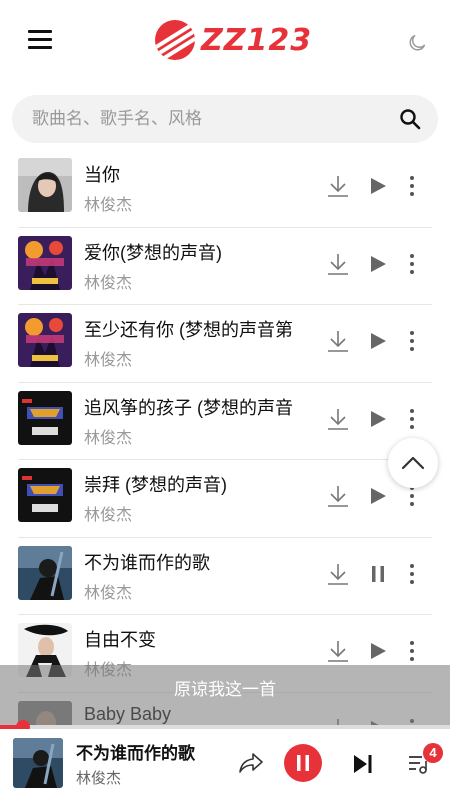  I want to click on lyric-overlay: 原谅我这一首, so click(225, 695).